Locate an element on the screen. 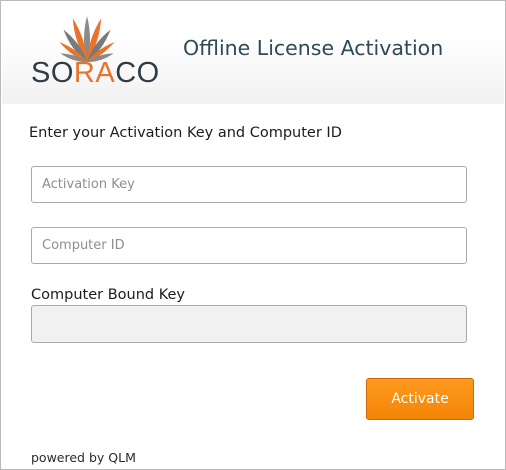 This screenshot has width=506, height=470. activation-key-input is located at coordinates (249, 184).